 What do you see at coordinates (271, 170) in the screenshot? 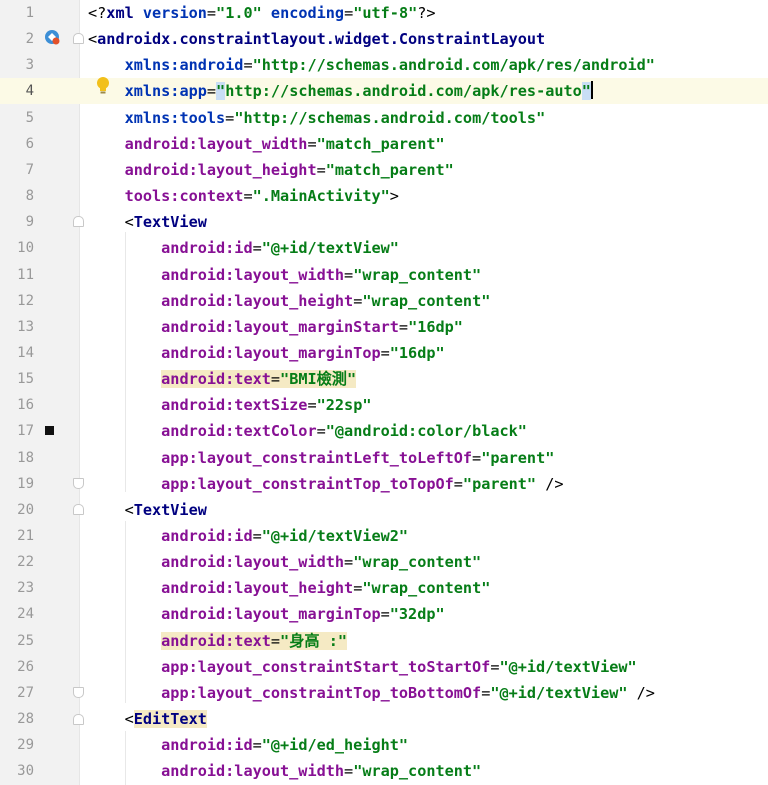
I see `code-text: android:layout_height="match_parent"` at bounding box center [271, 170].